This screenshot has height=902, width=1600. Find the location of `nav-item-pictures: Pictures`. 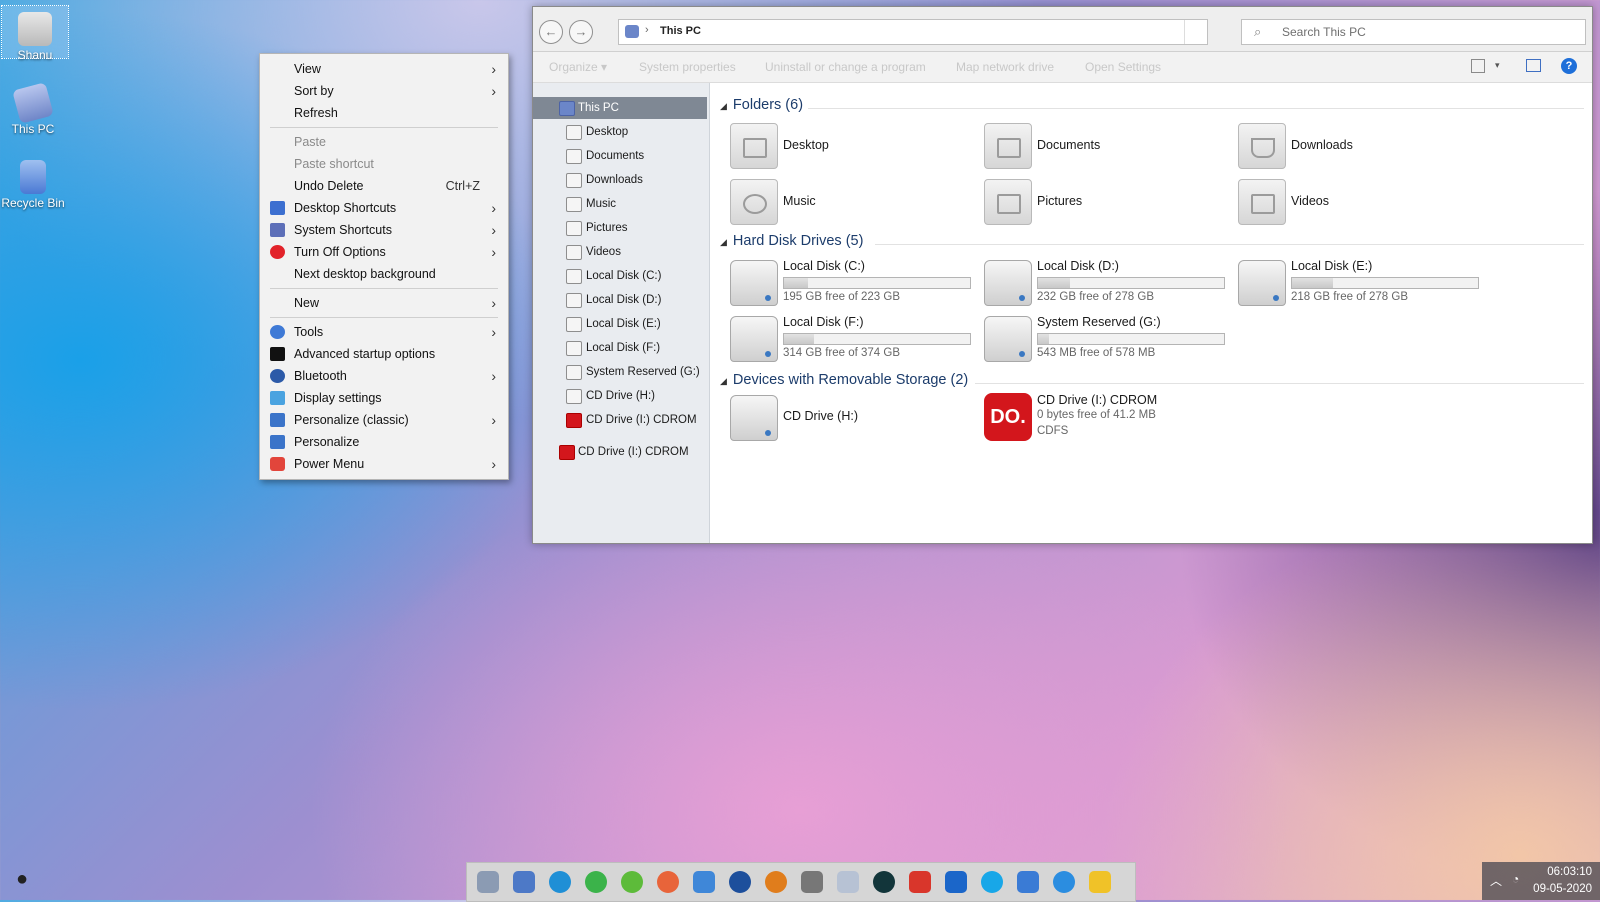

nav-item-pictures: Pictures is located at coordinates (620, 228).